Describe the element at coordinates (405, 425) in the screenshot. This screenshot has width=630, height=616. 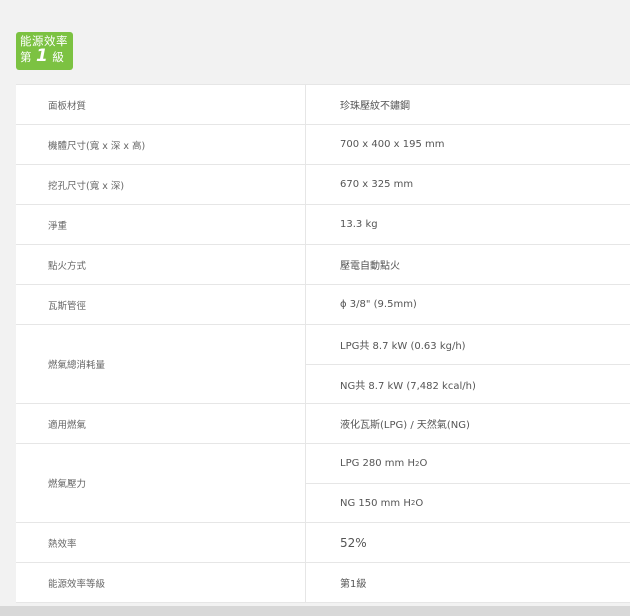
I see `spec-value: 液化瓦斯(LPG) / 天然氣(NG)` at that location.